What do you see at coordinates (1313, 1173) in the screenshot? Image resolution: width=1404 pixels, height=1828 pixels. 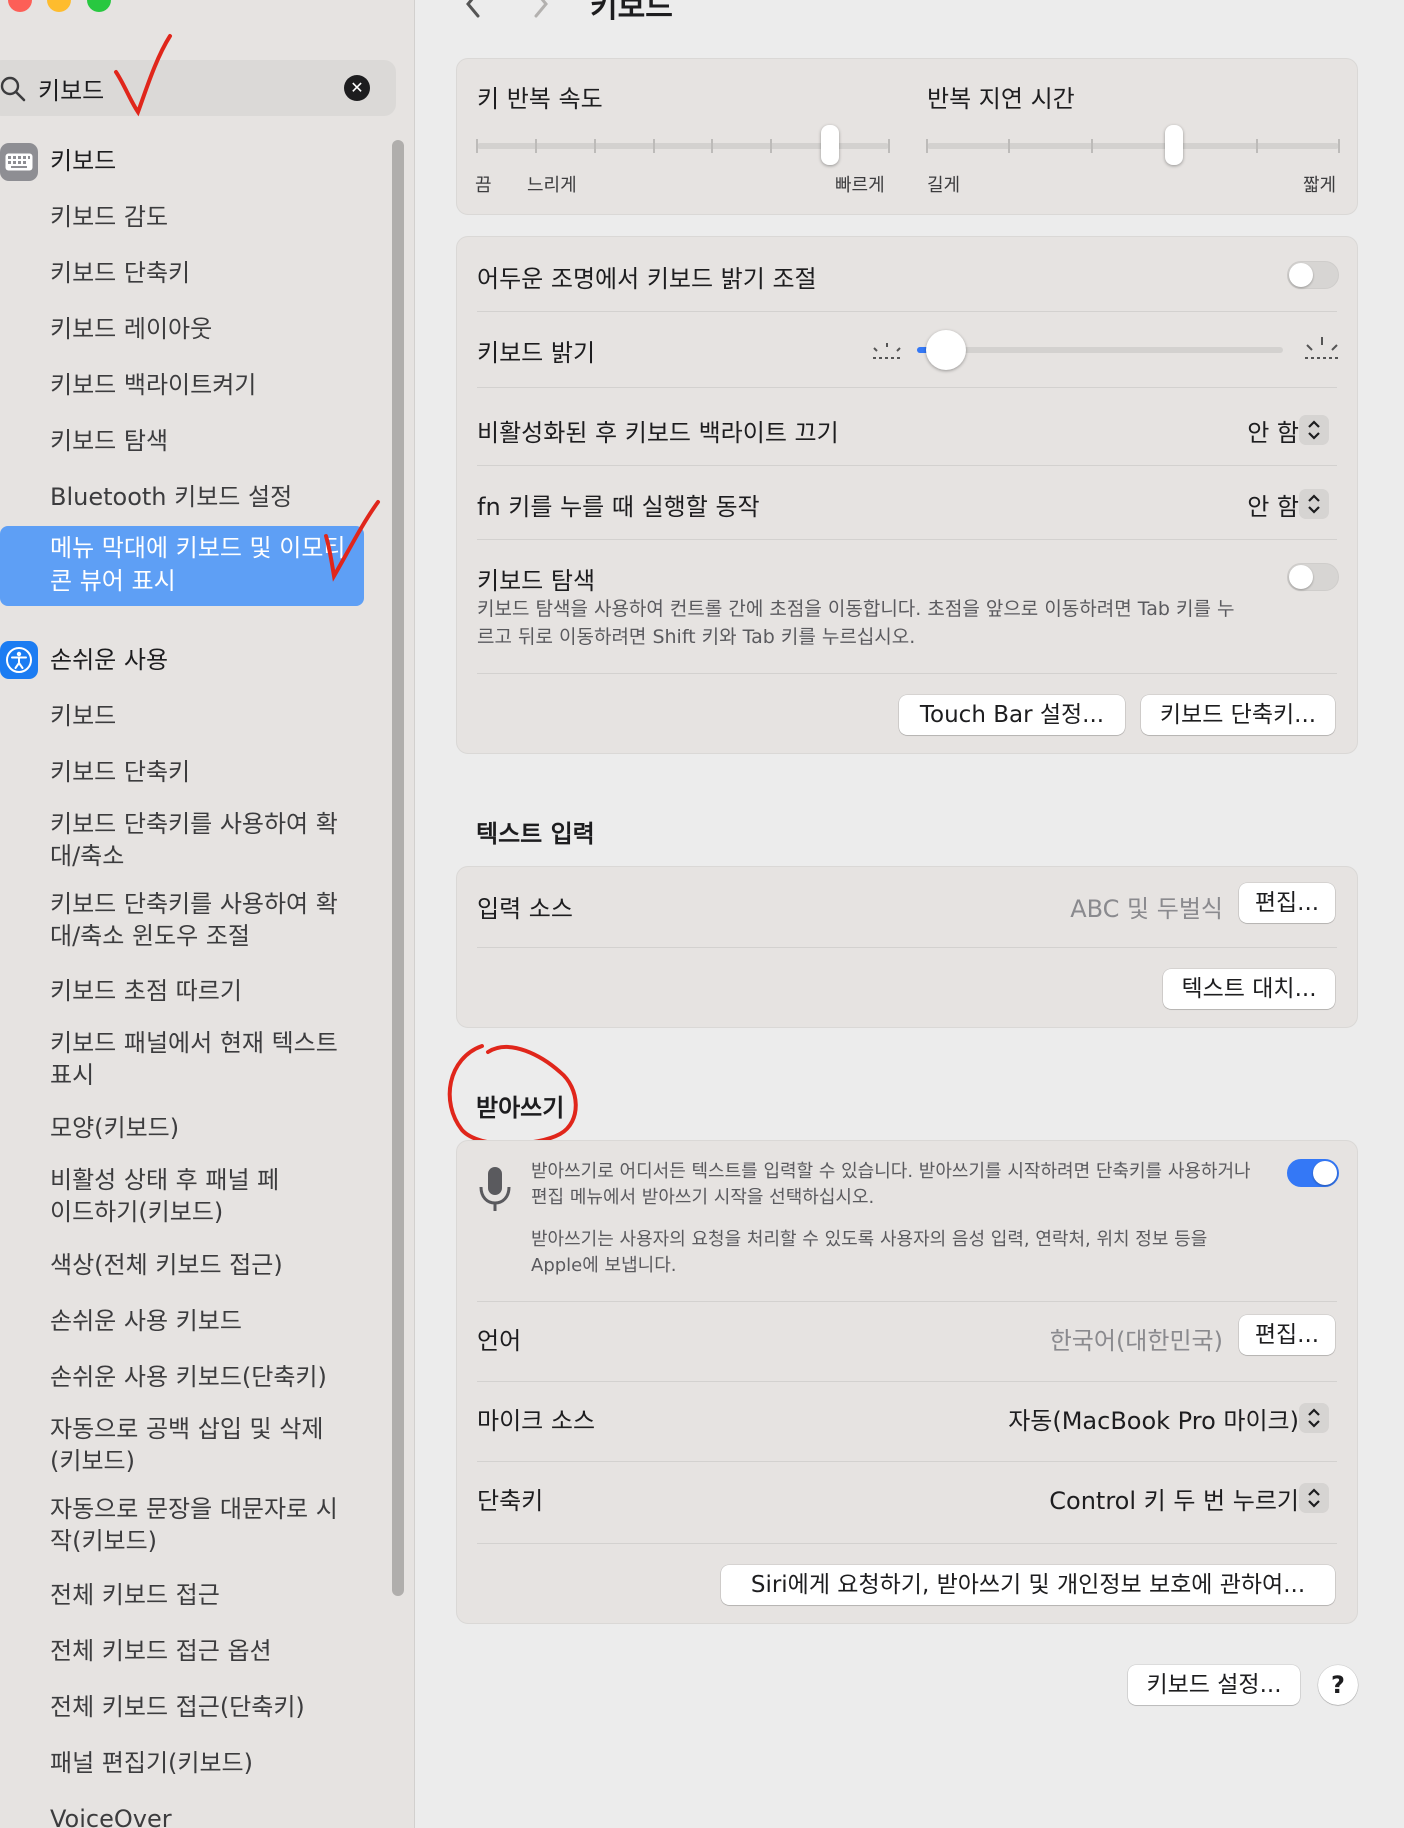 I see `dictation-toggle` at bounding box center [1313, 1173].